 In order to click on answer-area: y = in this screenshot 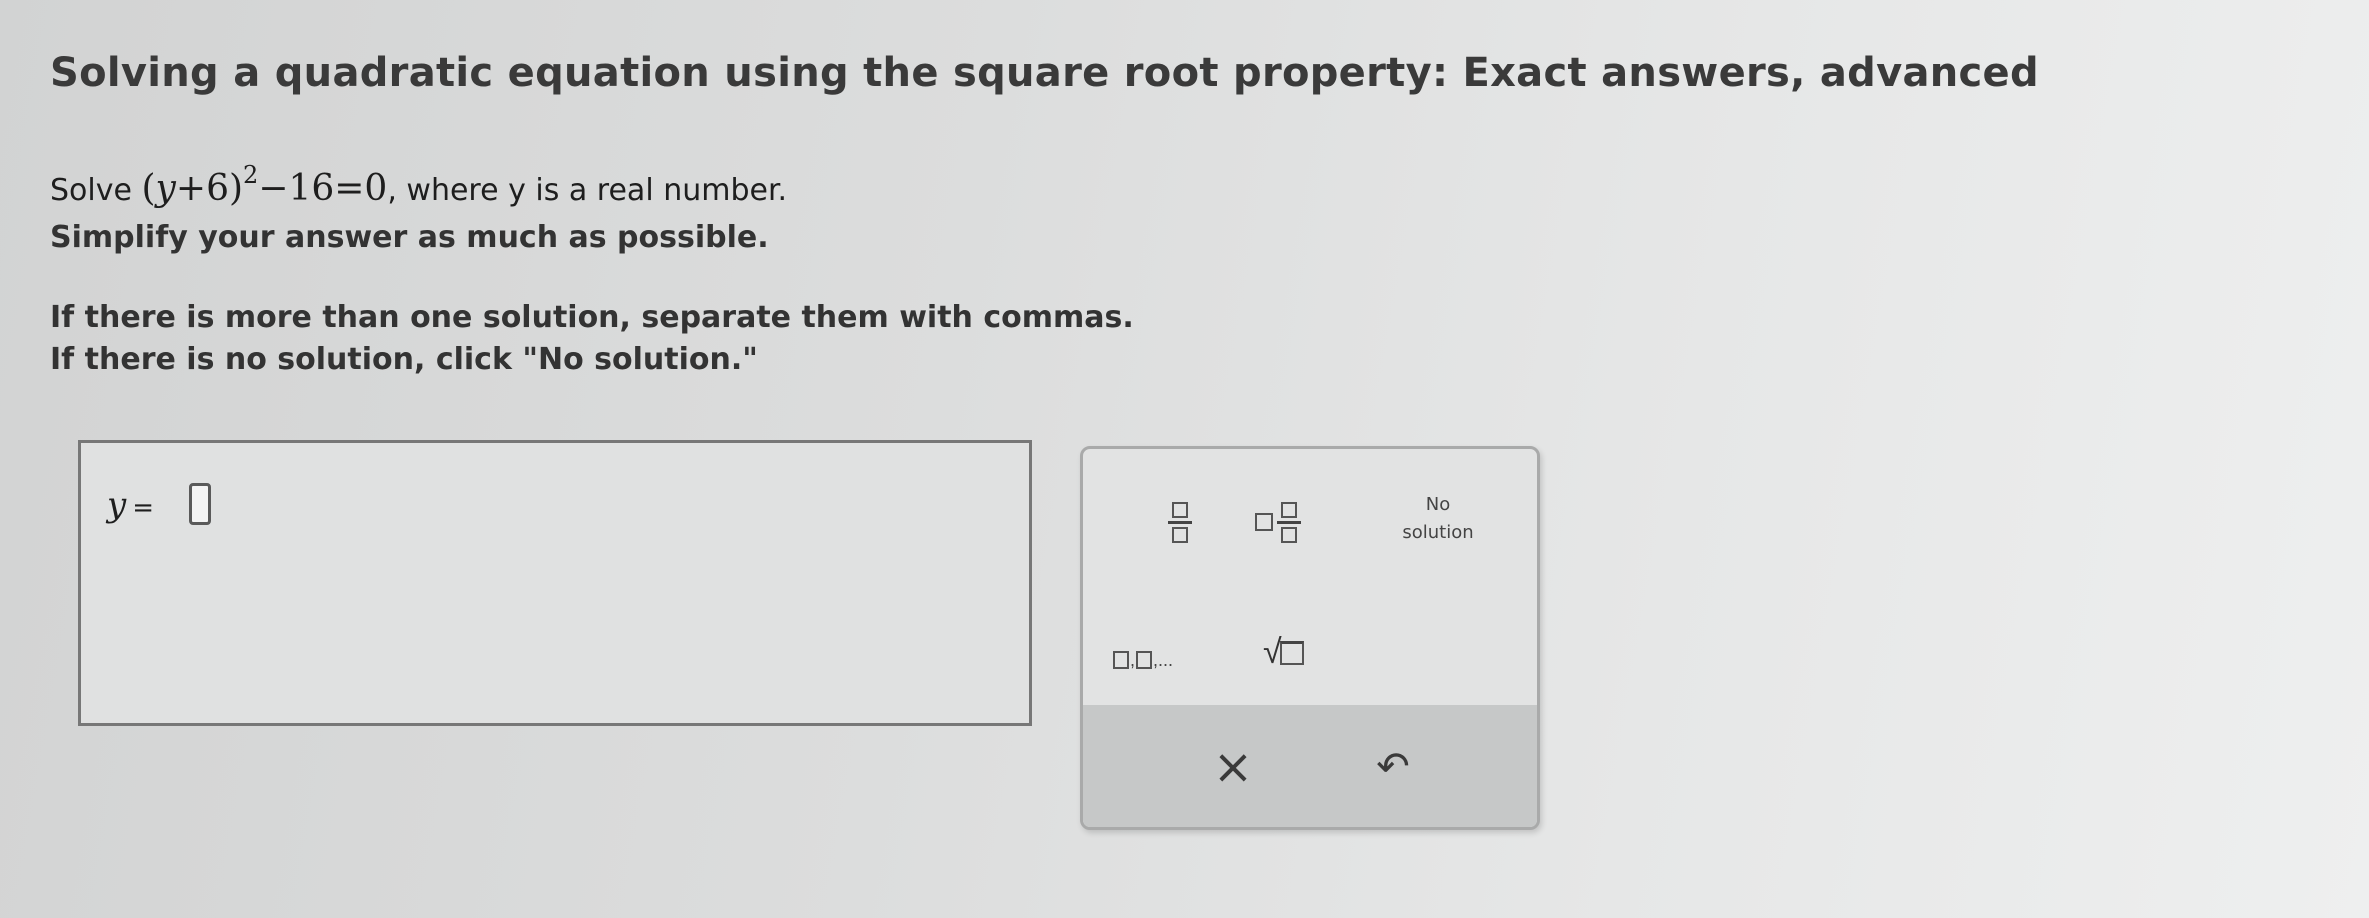, I will do `click(555, 583)`.